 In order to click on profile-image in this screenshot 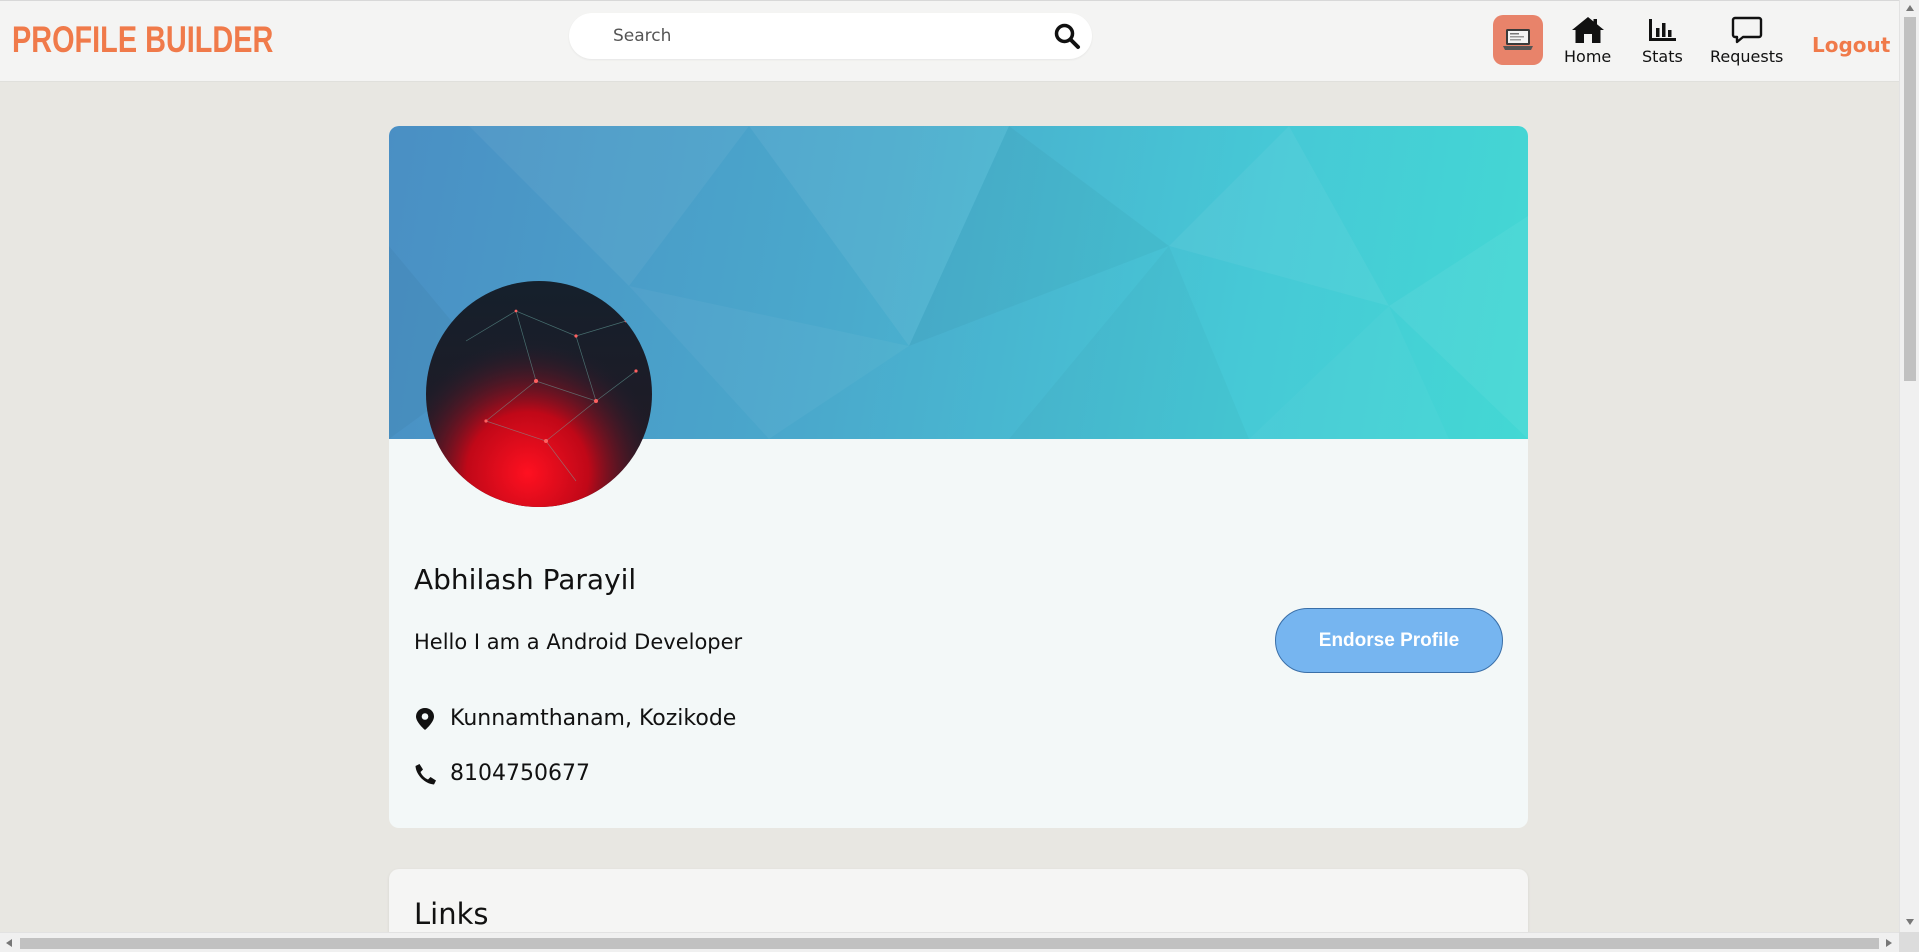, I will do `click(539, 394)`.